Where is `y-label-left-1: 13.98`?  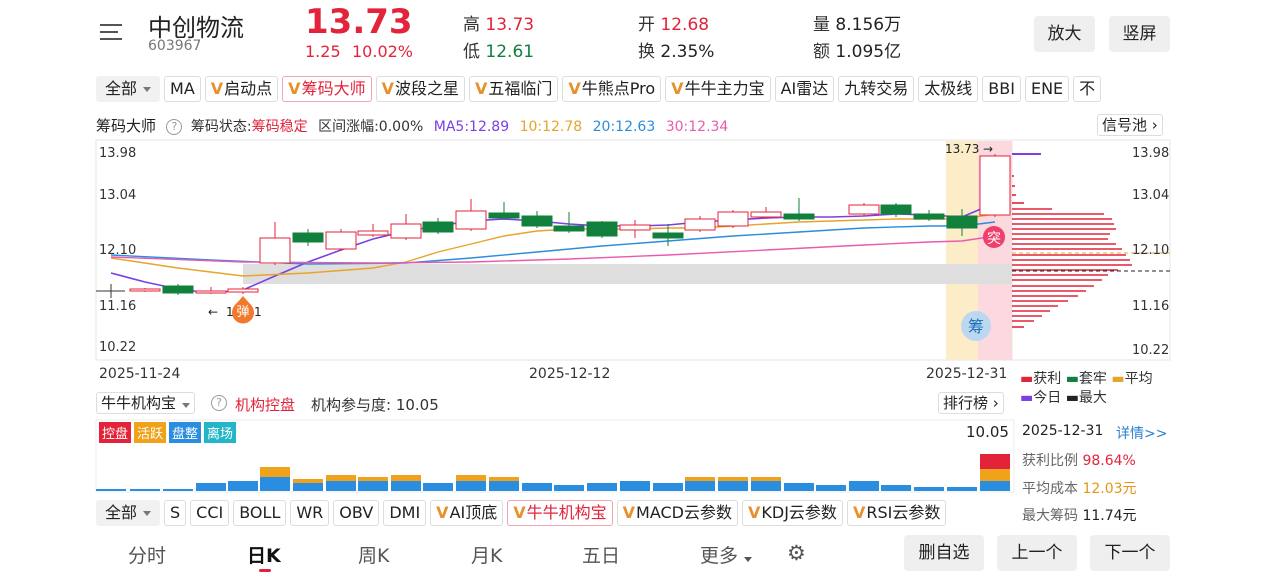 y-label-left-1: 13.98 is located at coordinates (118, 153).